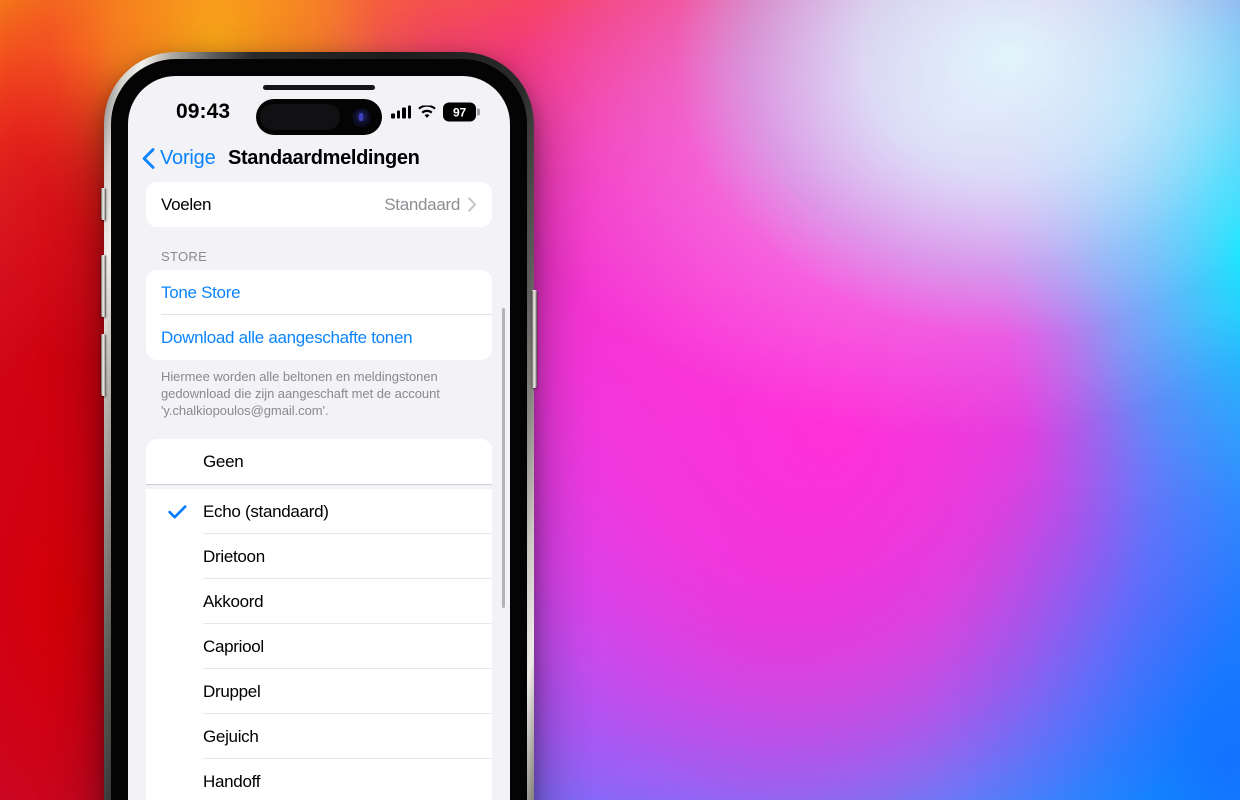 Image resolution: width=1240 pixels, height=800 pixels. What do you see at coordinates (233, 646) in the screenshot?
I see `tone-label: Capriool` at bounding box center [233, 646].